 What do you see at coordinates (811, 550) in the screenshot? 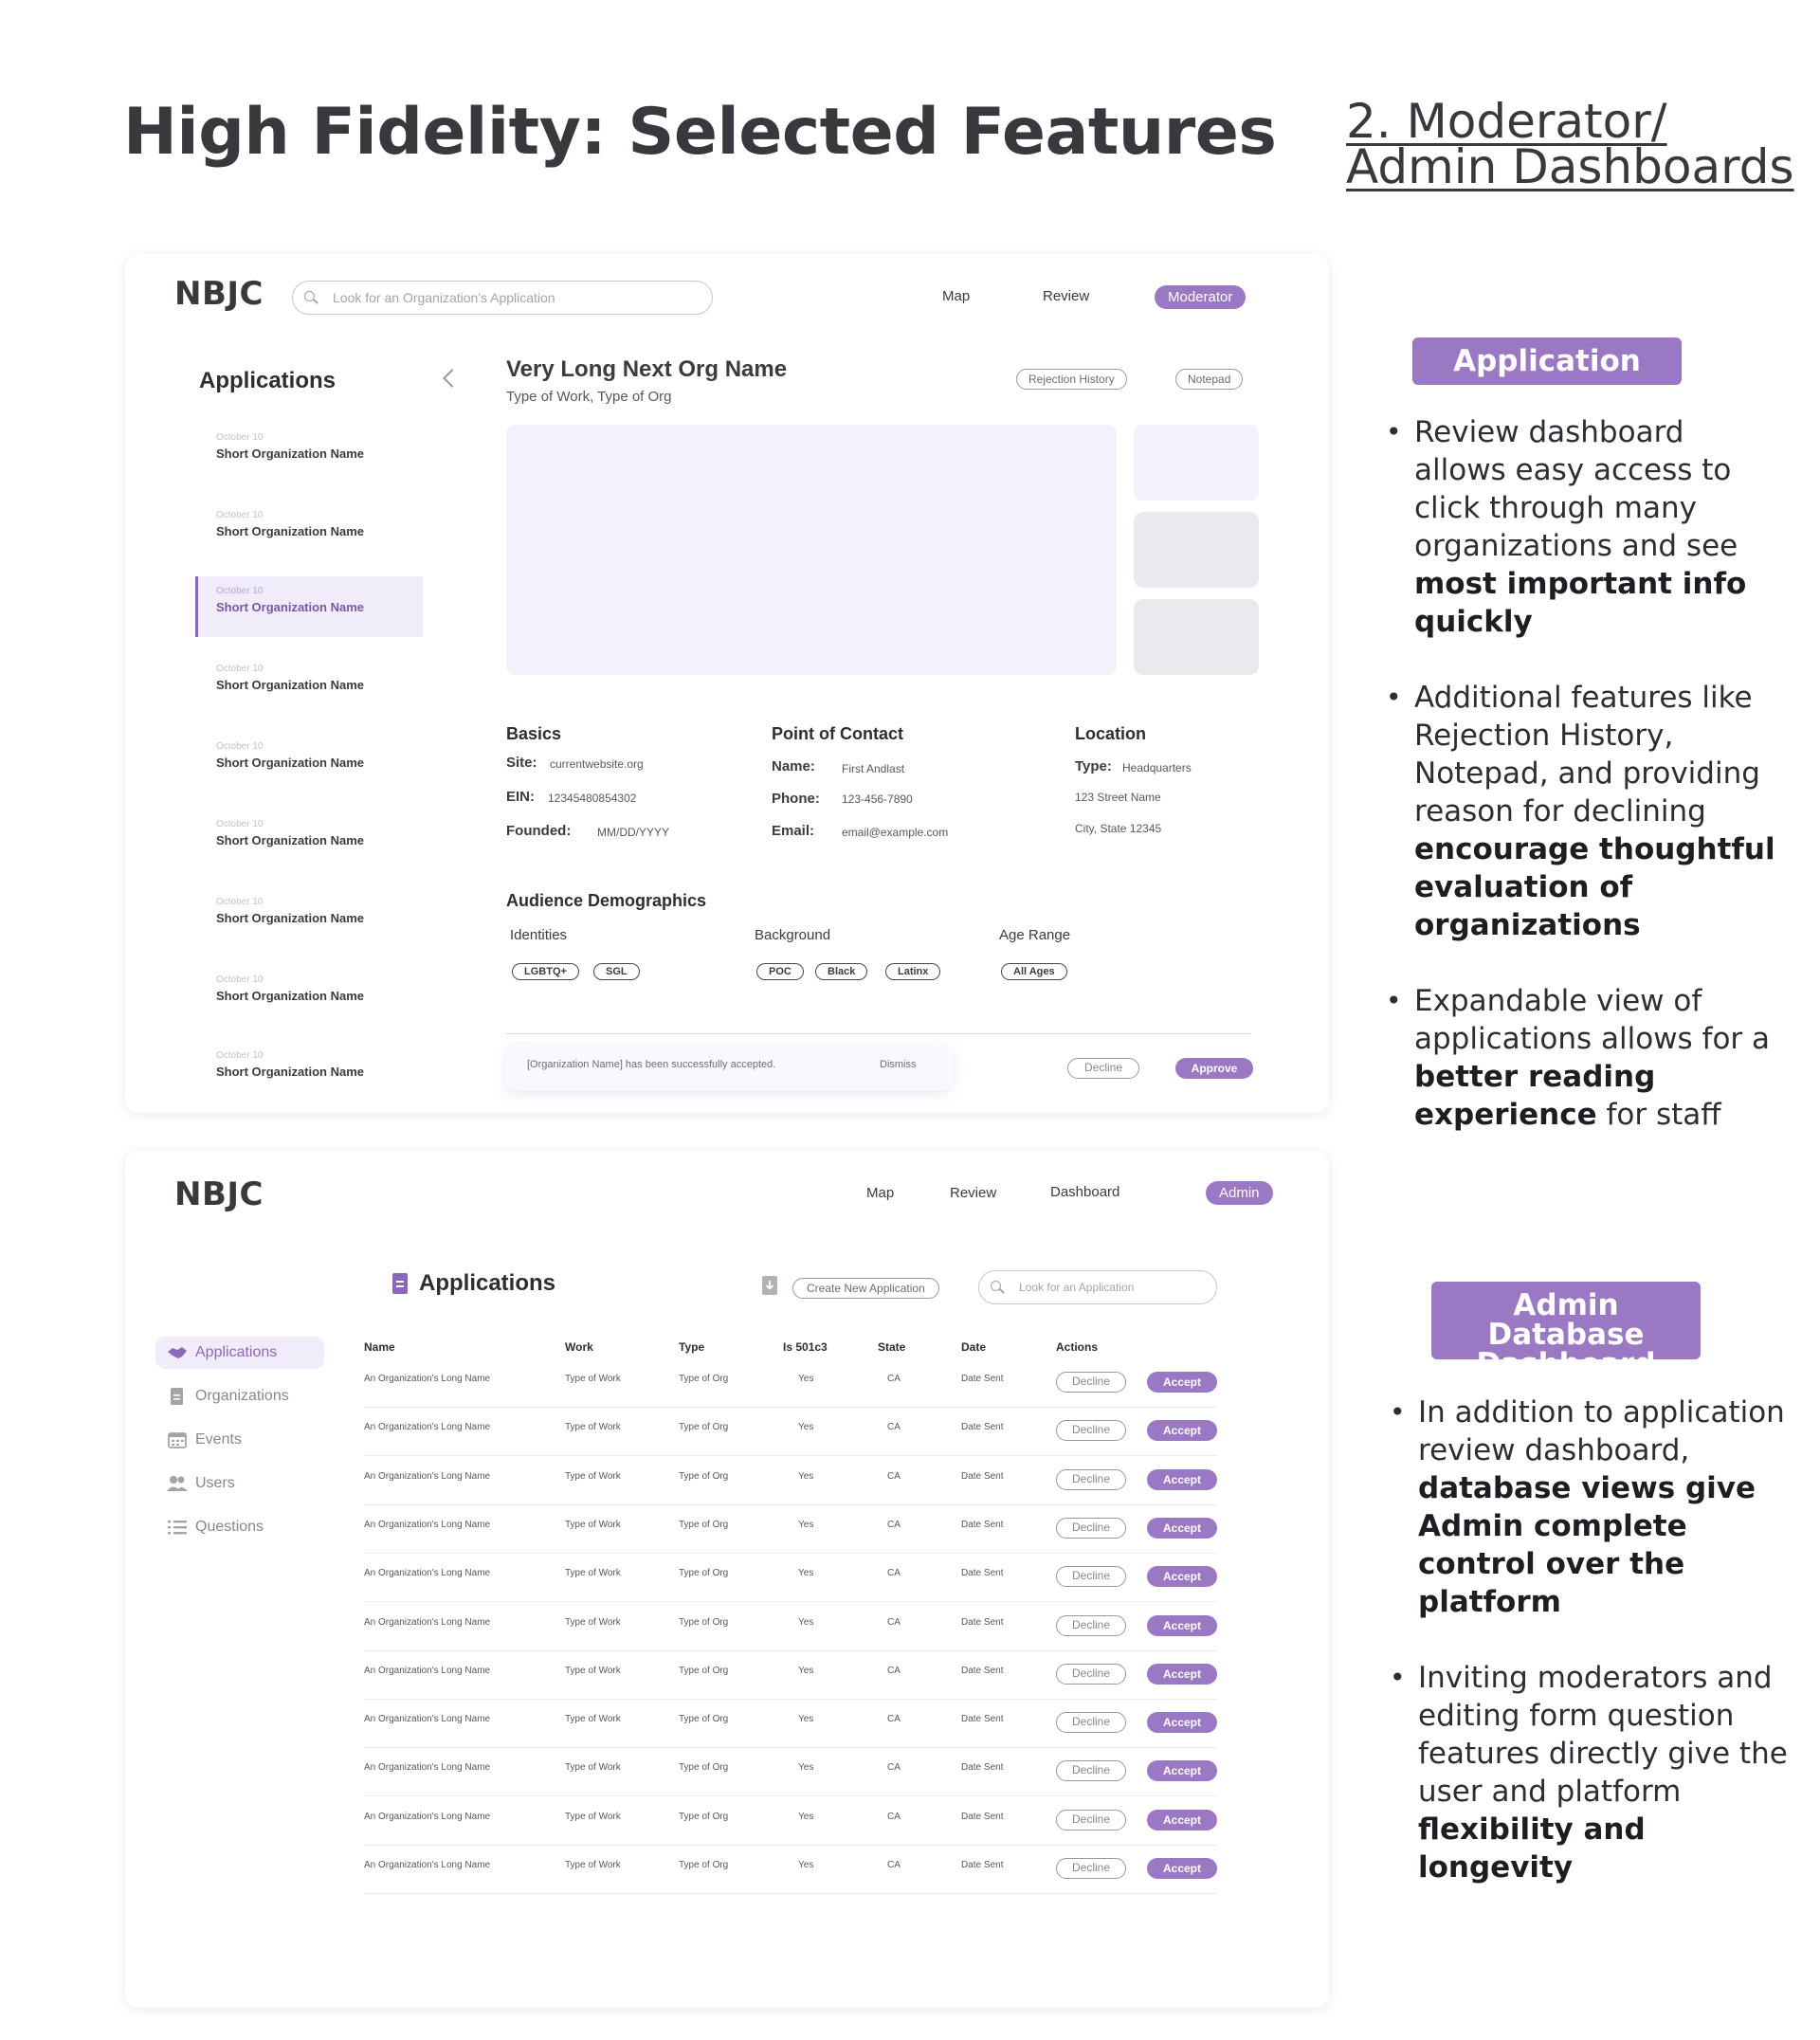
I see `org-image-main` at bounding box center [811, 550].